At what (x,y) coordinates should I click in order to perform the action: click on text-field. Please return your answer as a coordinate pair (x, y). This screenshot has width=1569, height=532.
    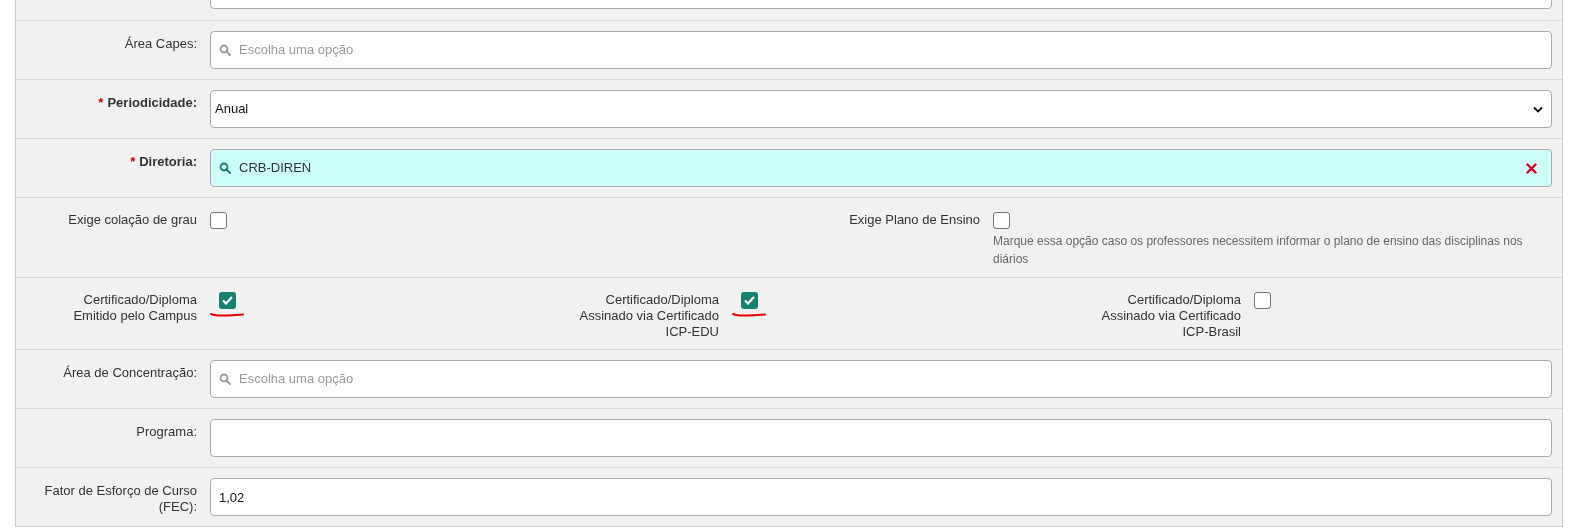
    Looking at the image, I should click on (881, 438).